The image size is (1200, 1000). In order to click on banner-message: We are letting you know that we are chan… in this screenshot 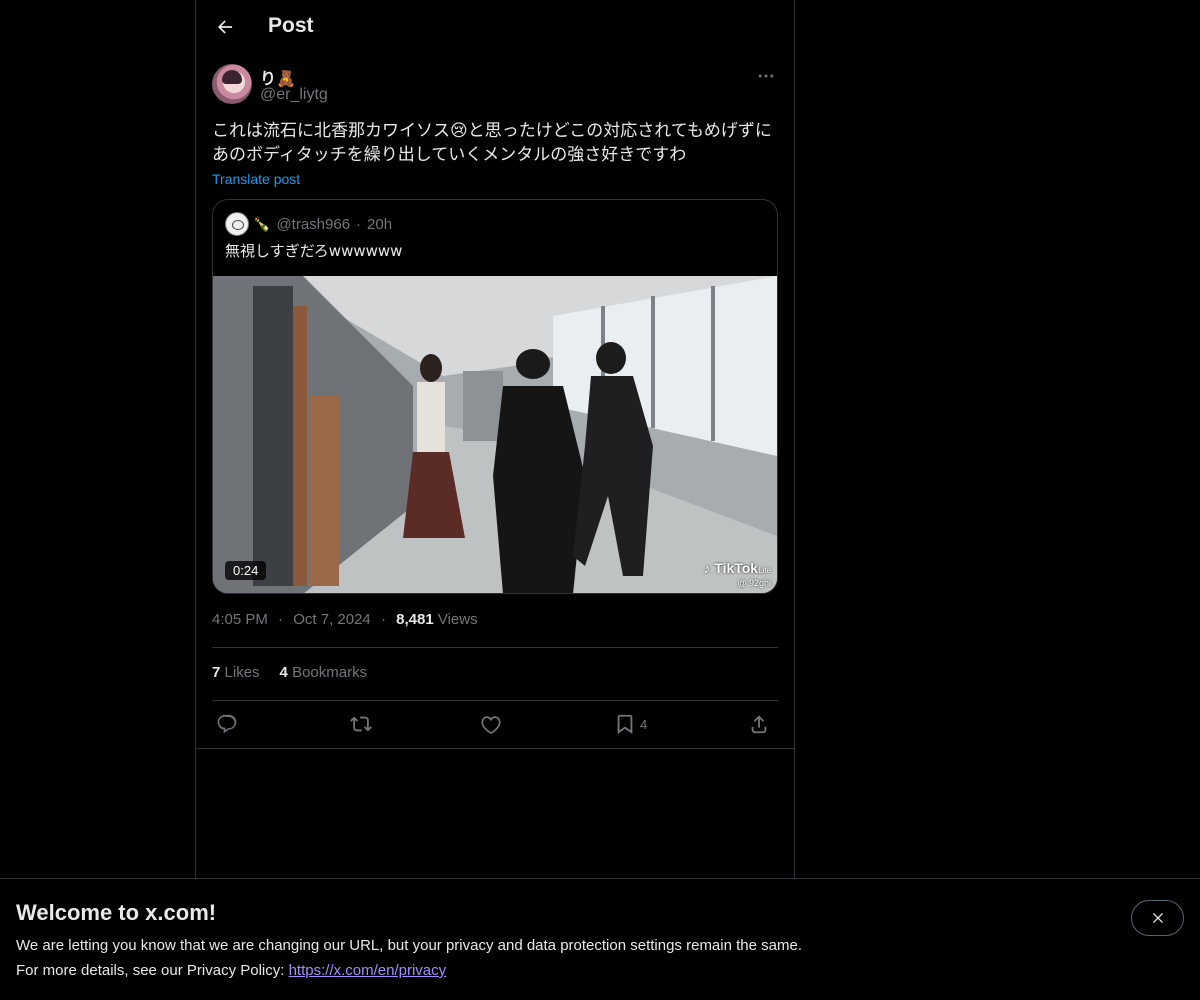, I will do `click(409, 945)`.